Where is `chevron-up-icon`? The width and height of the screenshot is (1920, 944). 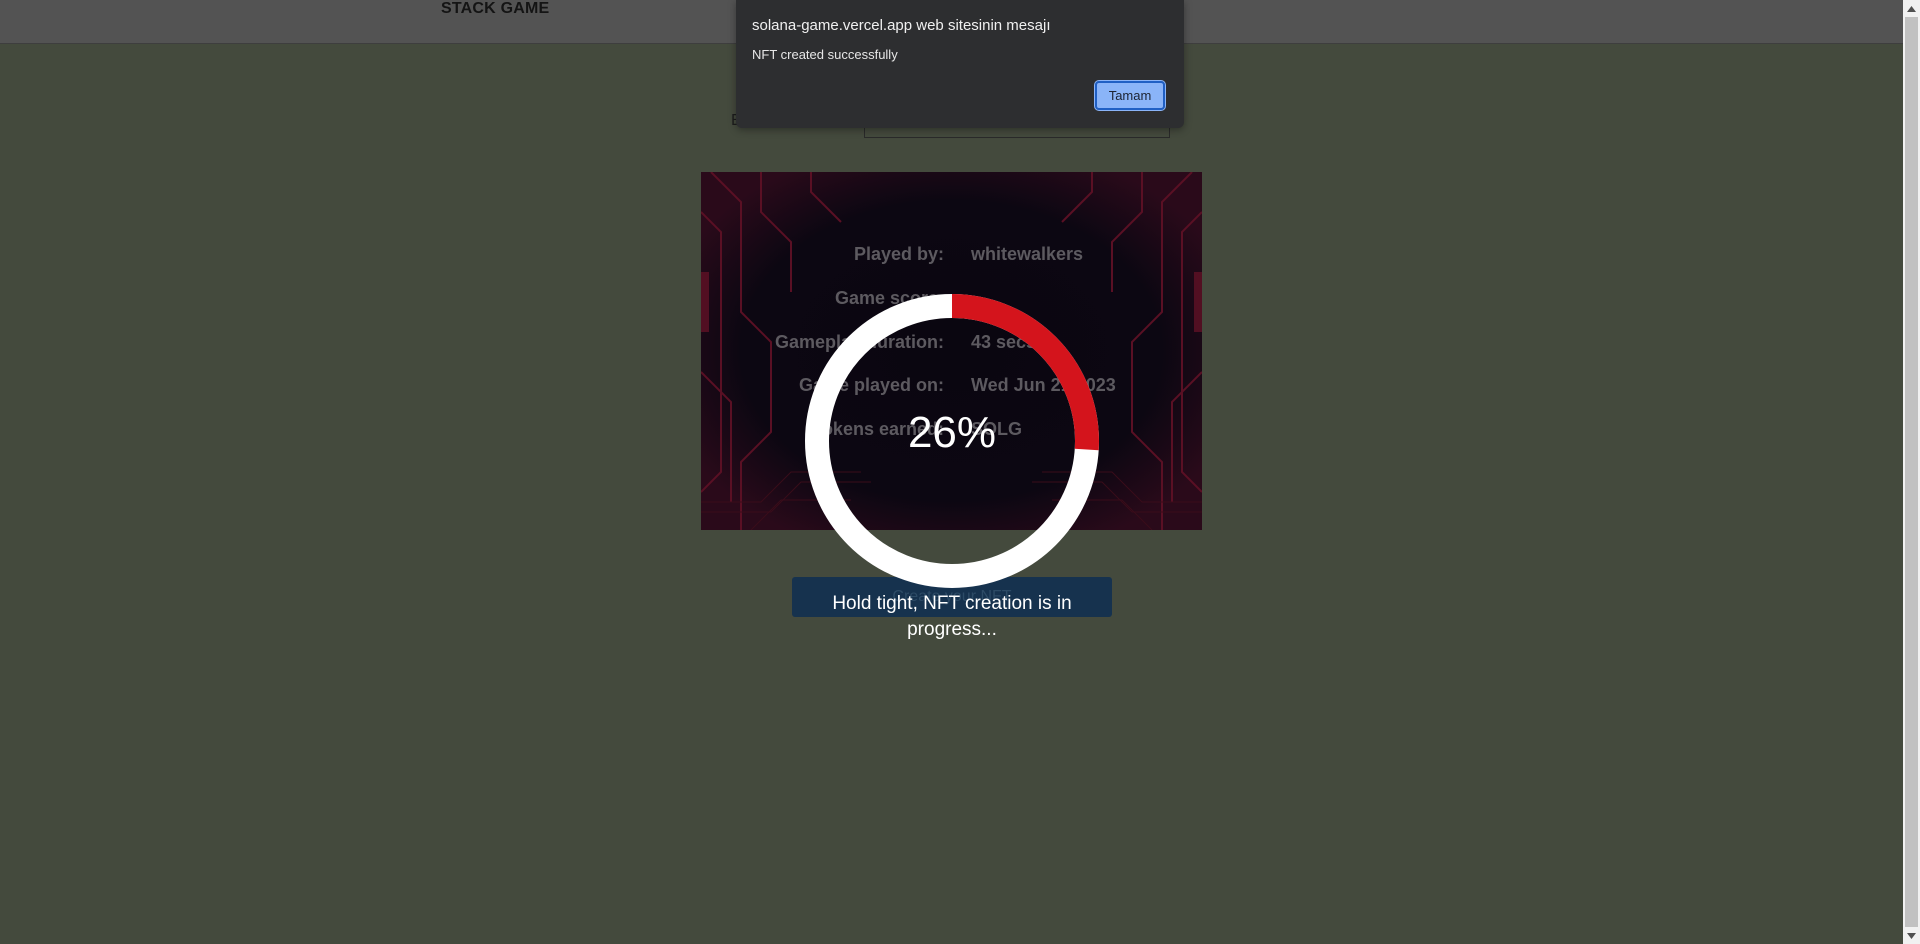
chevron-up-icon is located at coordinates (1911, 8).